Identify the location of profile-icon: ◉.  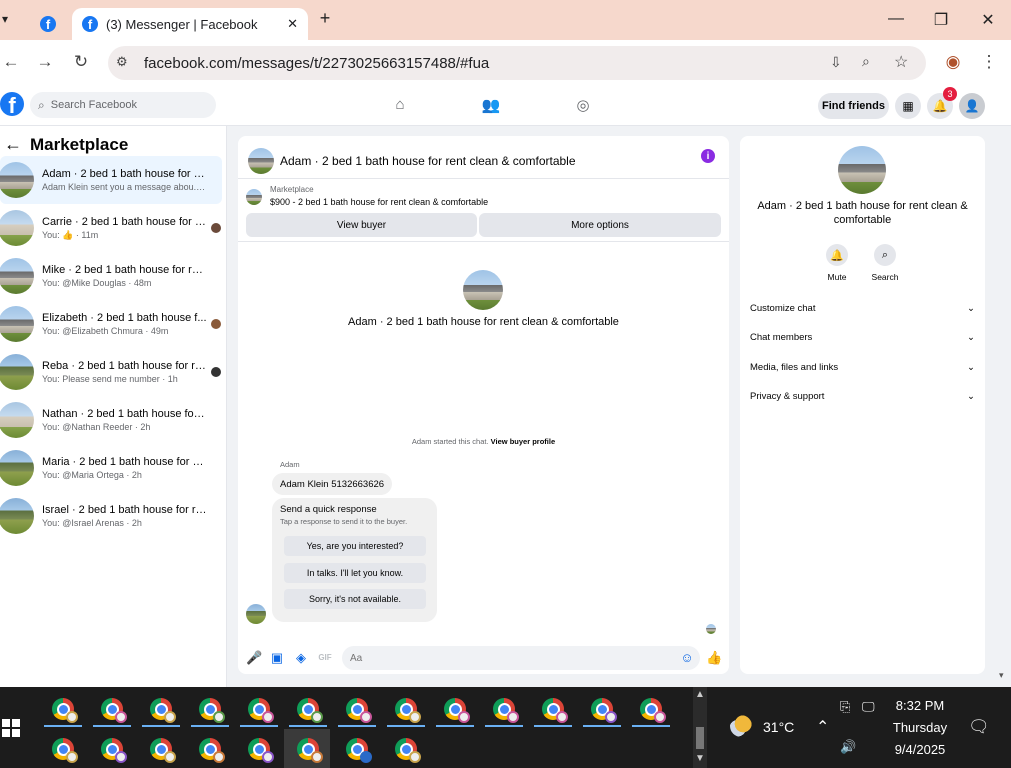
(953, 62).